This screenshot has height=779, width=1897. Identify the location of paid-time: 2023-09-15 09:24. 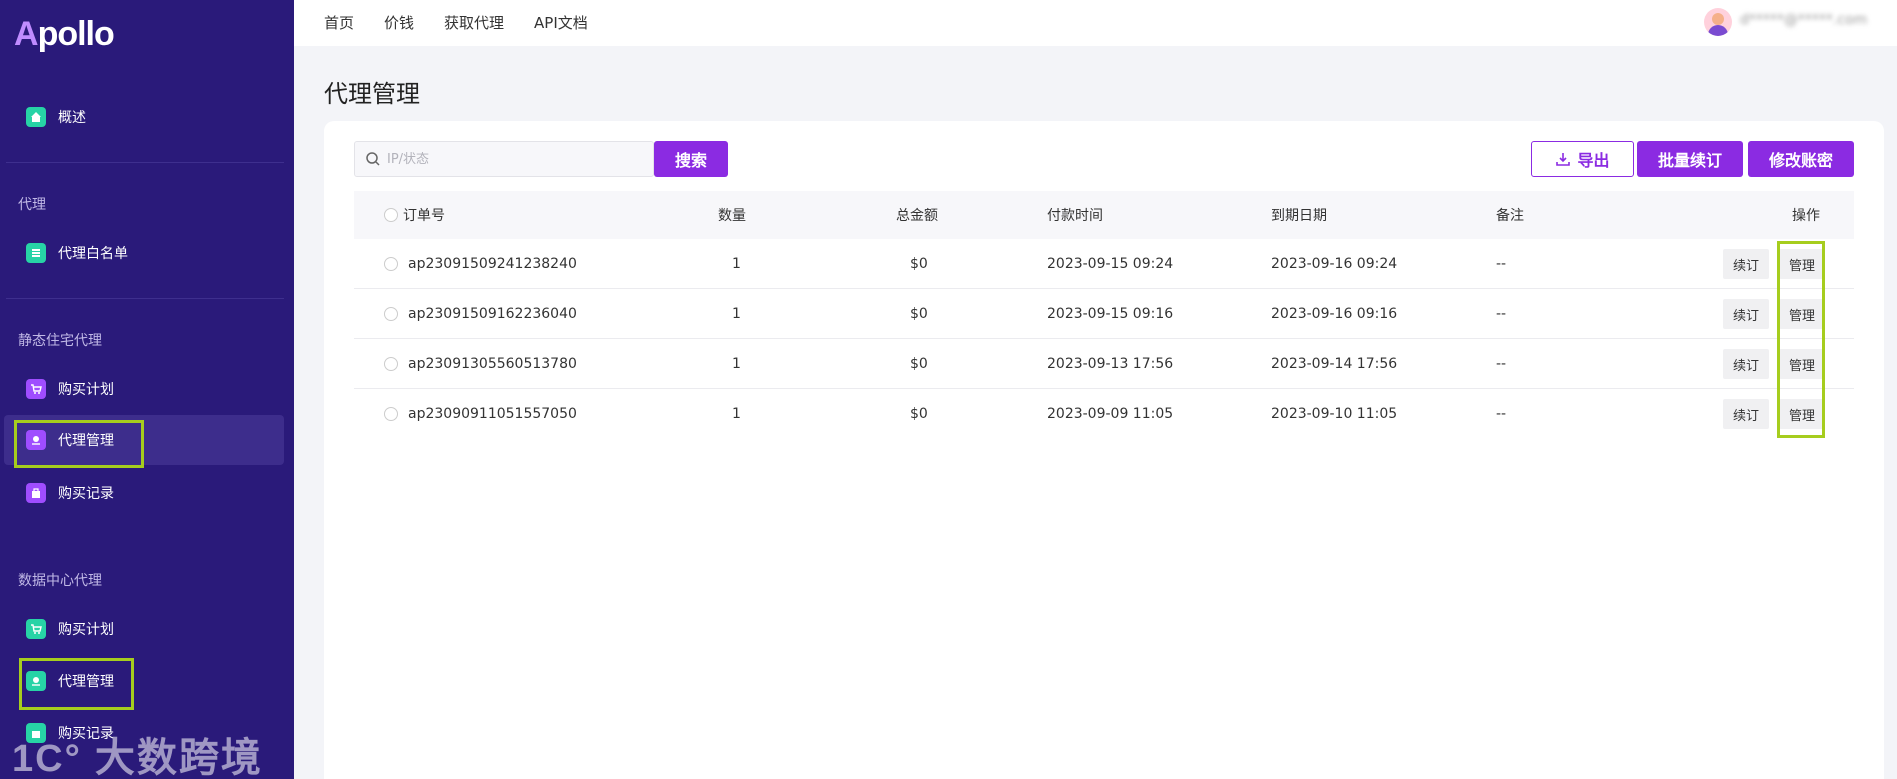
(1110, 263).